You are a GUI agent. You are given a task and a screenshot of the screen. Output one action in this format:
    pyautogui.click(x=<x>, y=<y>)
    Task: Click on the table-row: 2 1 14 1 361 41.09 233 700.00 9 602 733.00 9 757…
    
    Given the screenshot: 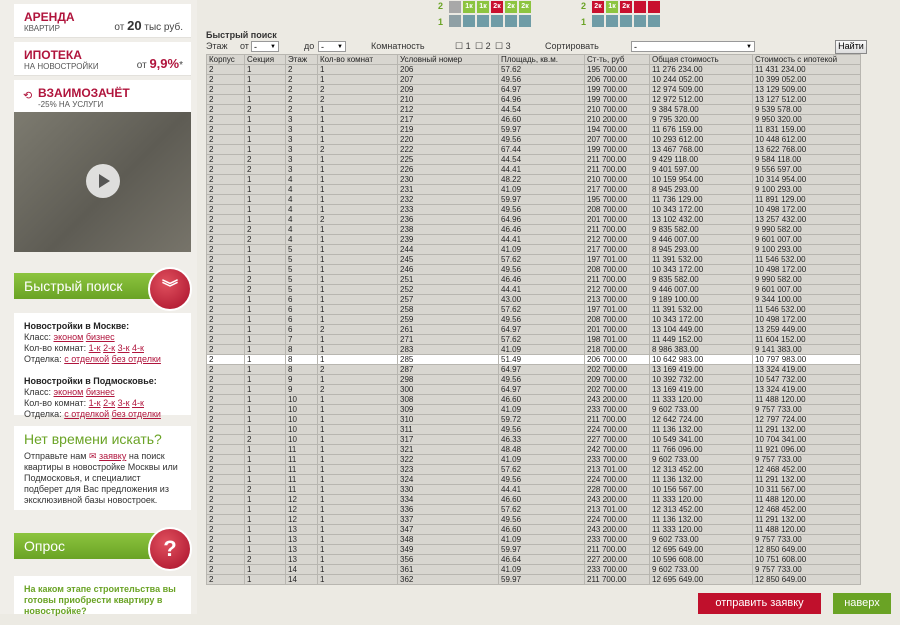 What is the action you would take?
    pyautogui.click(x=533, y=569)
    